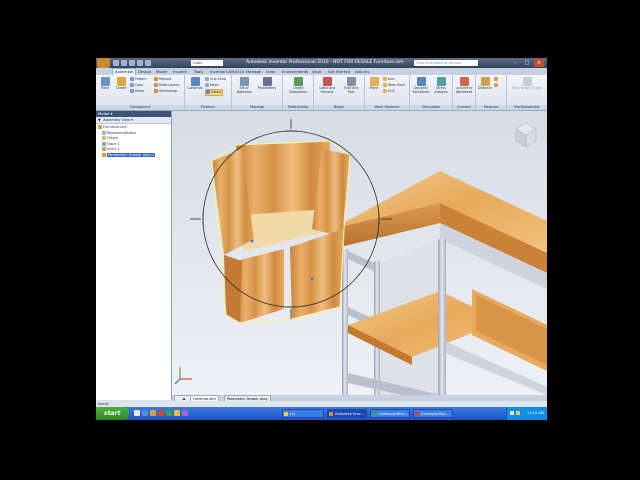 The image size is (640, 480). Describe the element at coordinates (512, 413) in the screenshot. I see `tray-network-icon` at that location.